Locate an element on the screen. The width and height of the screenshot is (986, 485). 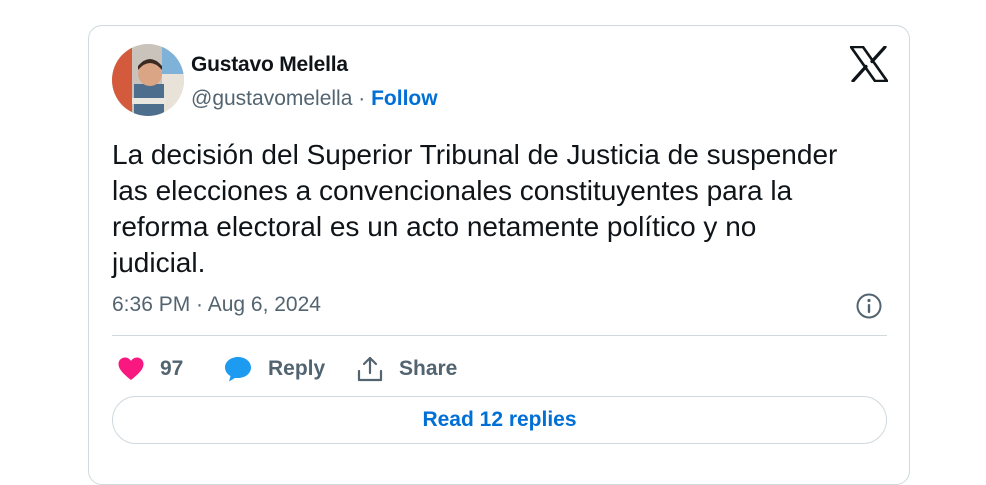
heart-icon is located at coordinates (131, 368).